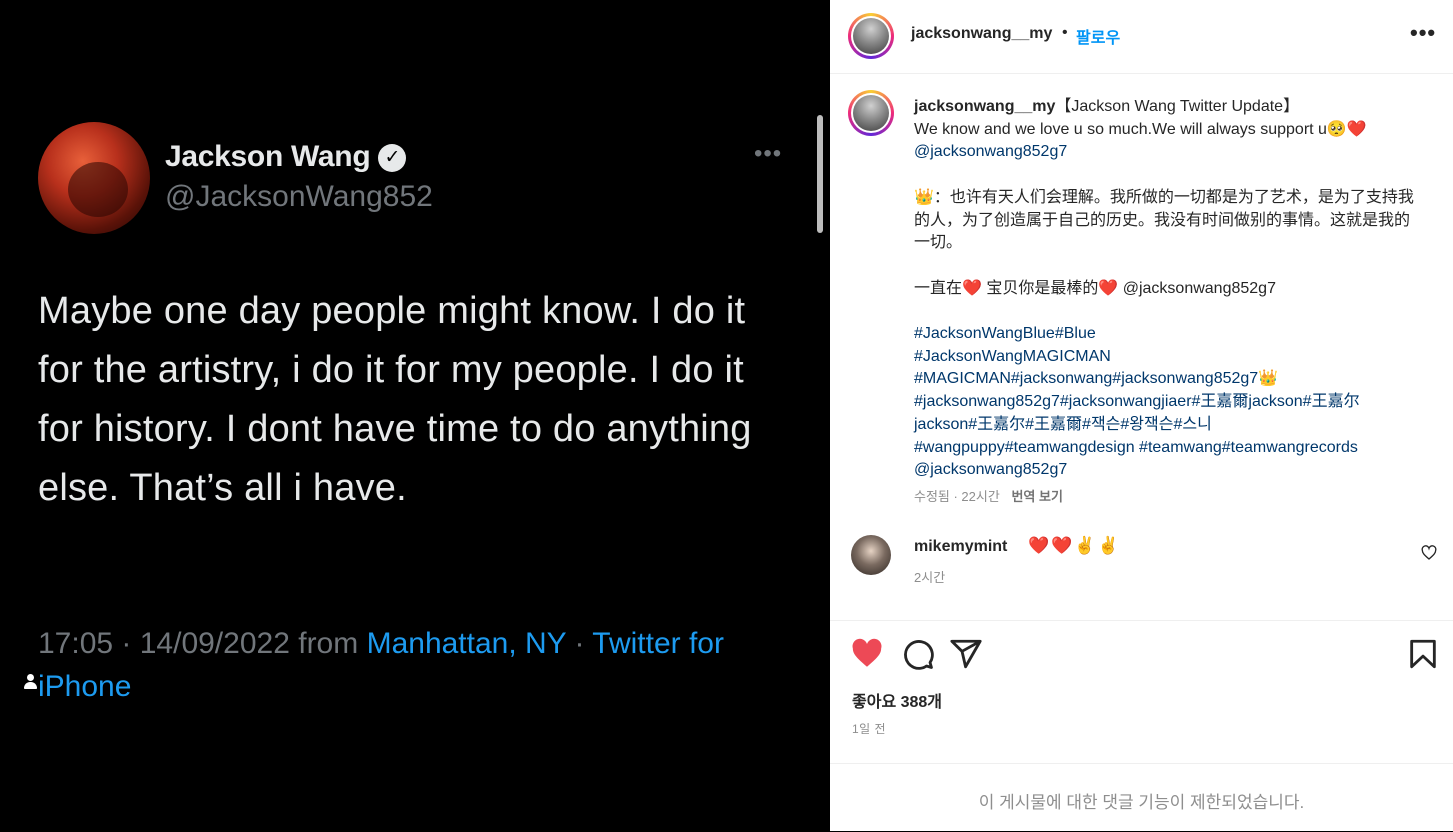 The height and width of the screenshot is (832, 1453). What do you see at coordinates (897, 700) in the screenshot?
I see `likes-count: 좋아요 388개` at bounding box center [897, 700].